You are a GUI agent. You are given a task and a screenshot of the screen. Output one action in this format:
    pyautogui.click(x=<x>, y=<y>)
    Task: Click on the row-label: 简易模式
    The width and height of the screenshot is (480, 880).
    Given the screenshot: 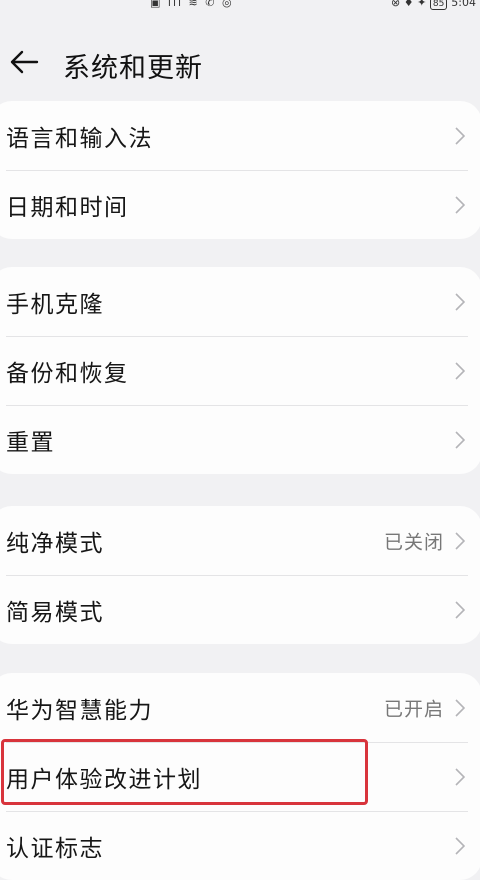 What is the action you would take?
    pyautogui.click(x=55, y=612)
    